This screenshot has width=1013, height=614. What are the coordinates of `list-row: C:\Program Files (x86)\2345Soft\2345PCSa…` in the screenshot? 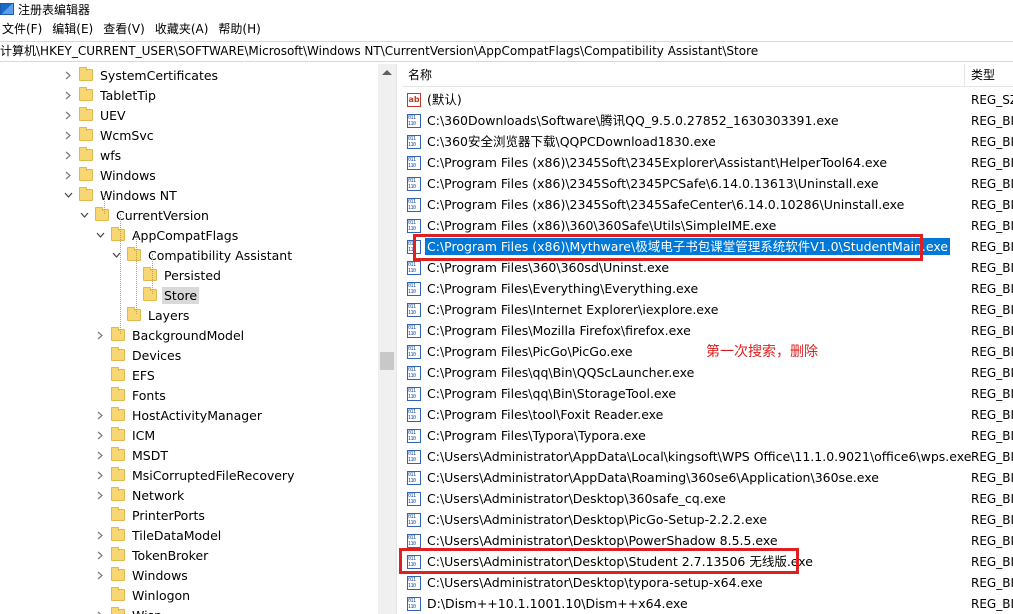 It's located at (707, 183).